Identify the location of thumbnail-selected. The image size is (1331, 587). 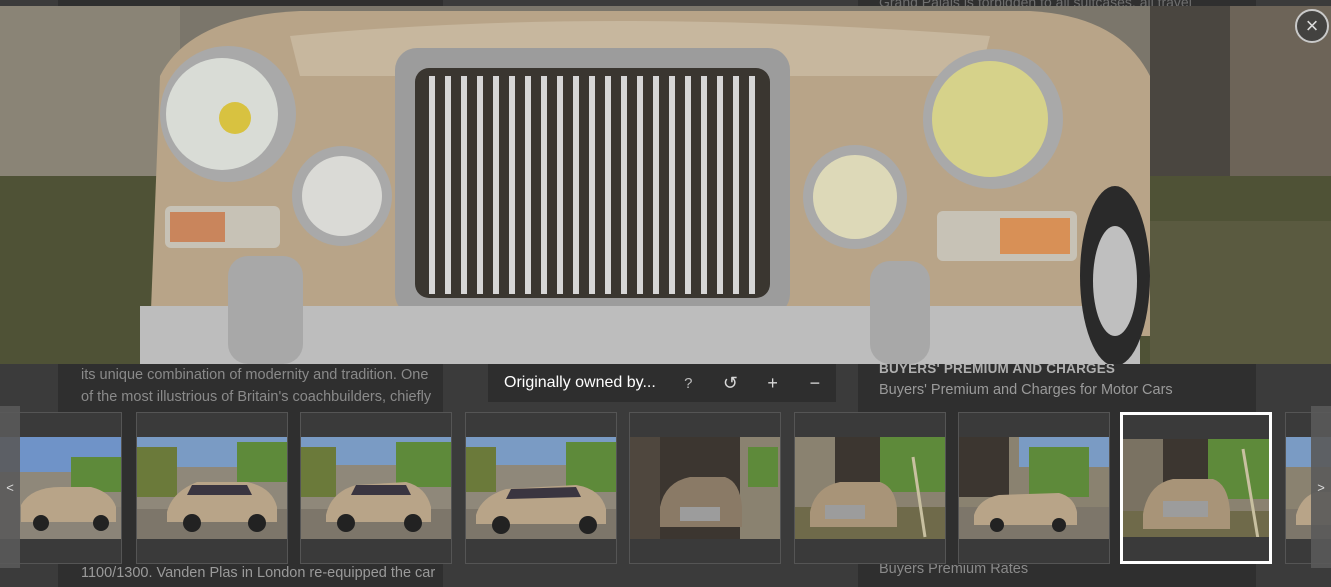
(1196, 488).